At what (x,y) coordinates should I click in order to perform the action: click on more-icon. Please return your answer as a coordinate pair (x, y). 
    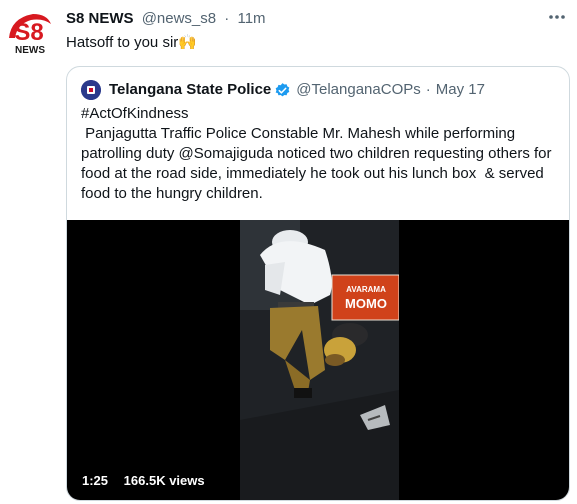
    Looking at the image, I should click on (557, 17).